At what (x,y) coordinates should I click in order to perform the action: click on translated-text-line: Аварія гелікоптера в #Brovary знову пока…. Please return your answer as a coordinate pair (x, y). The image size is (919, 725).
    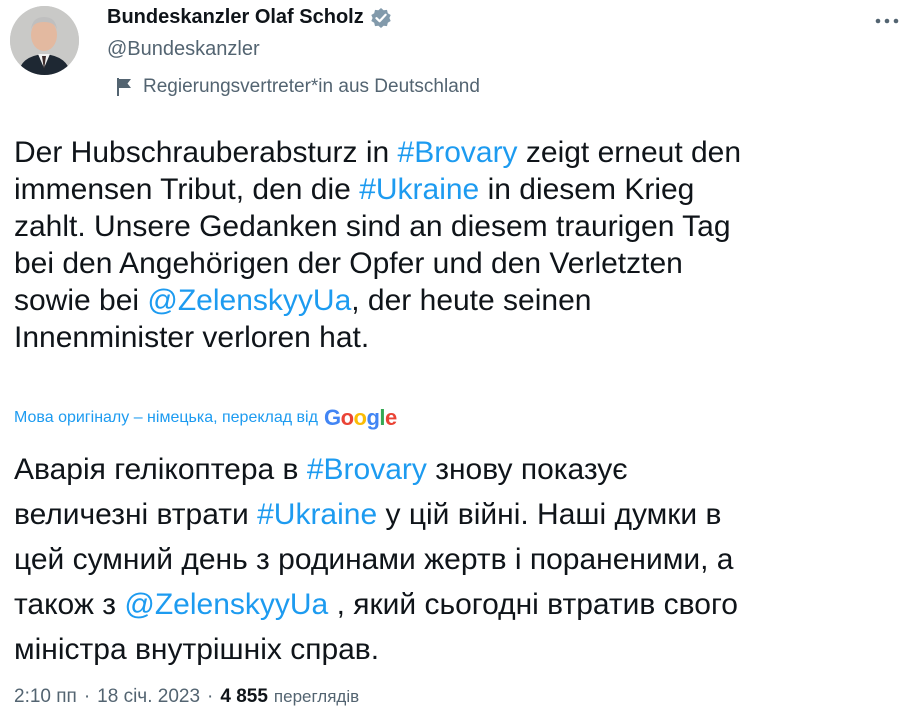
    Looking at the image, I should click on (461, 469).